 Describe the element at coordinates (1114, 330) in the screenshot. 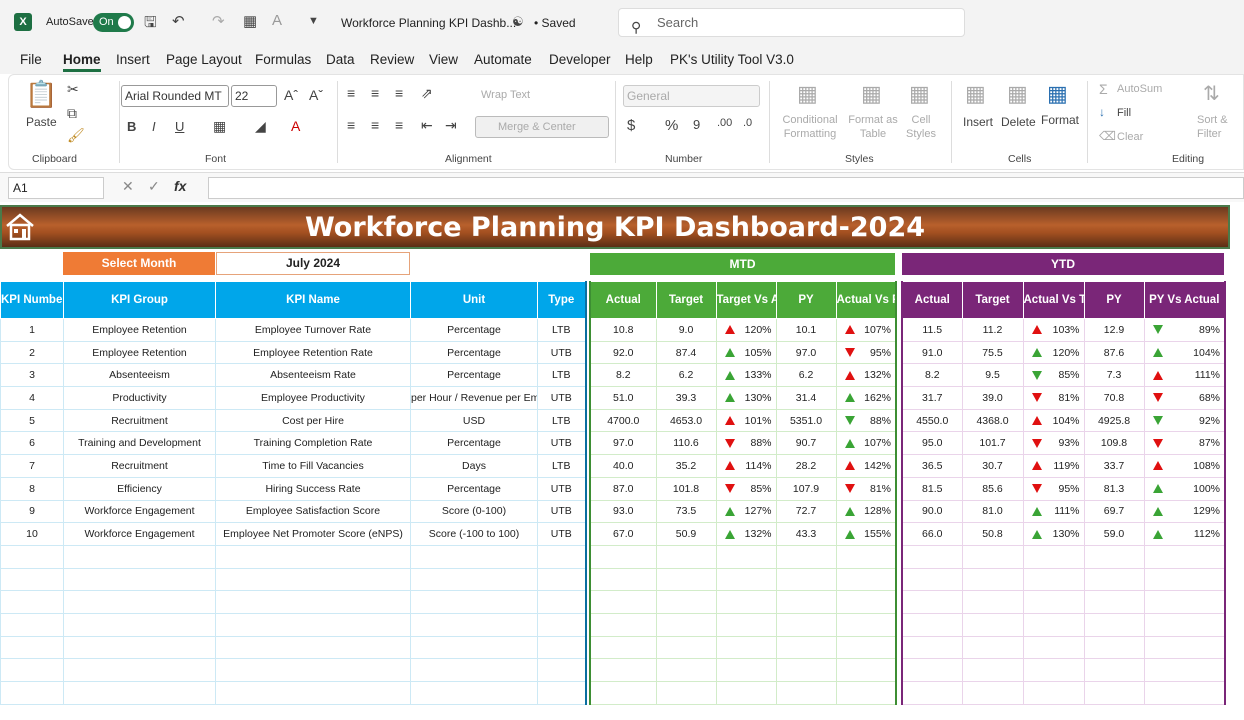

I see `ytd-cell: 12.9` at that location.